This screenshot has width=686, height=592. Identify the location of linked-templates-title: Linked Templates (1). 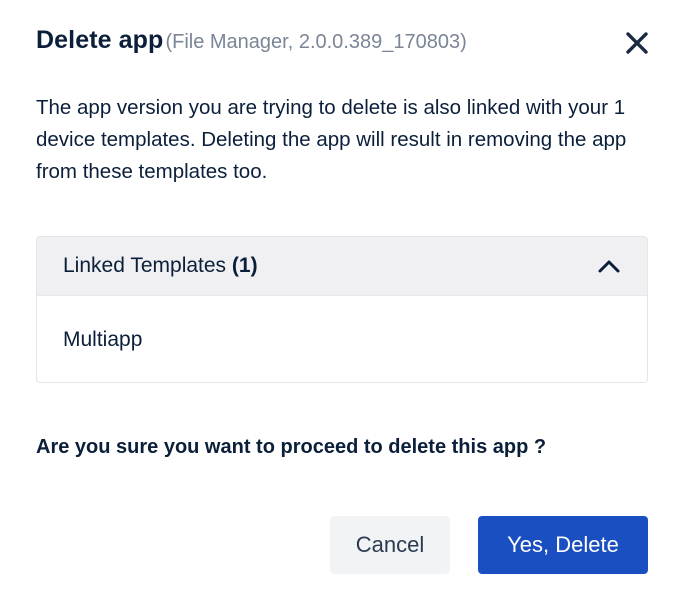
(160, 266).